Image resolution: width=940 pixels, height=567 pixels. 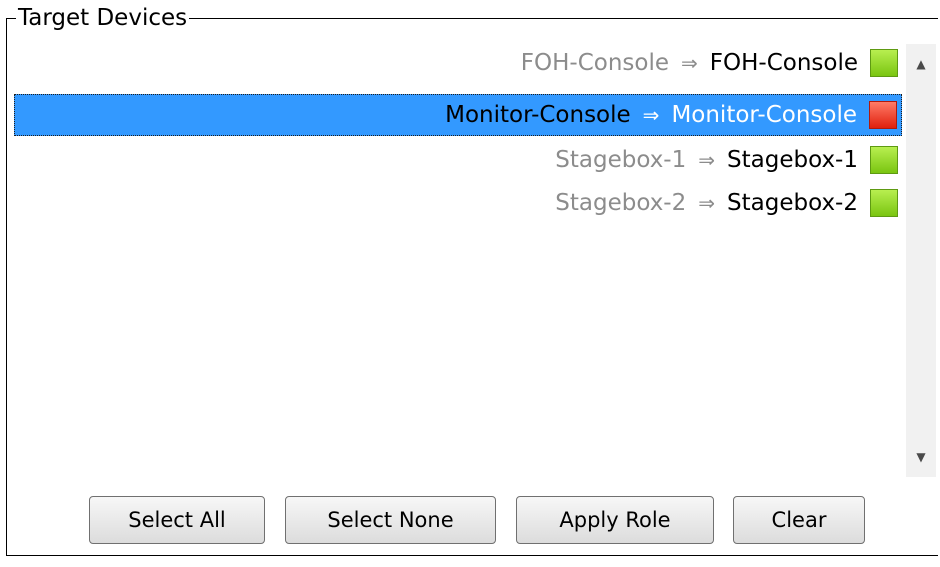 I want to click on scroll-down-icon: ▼, so click(x=921, y=457).